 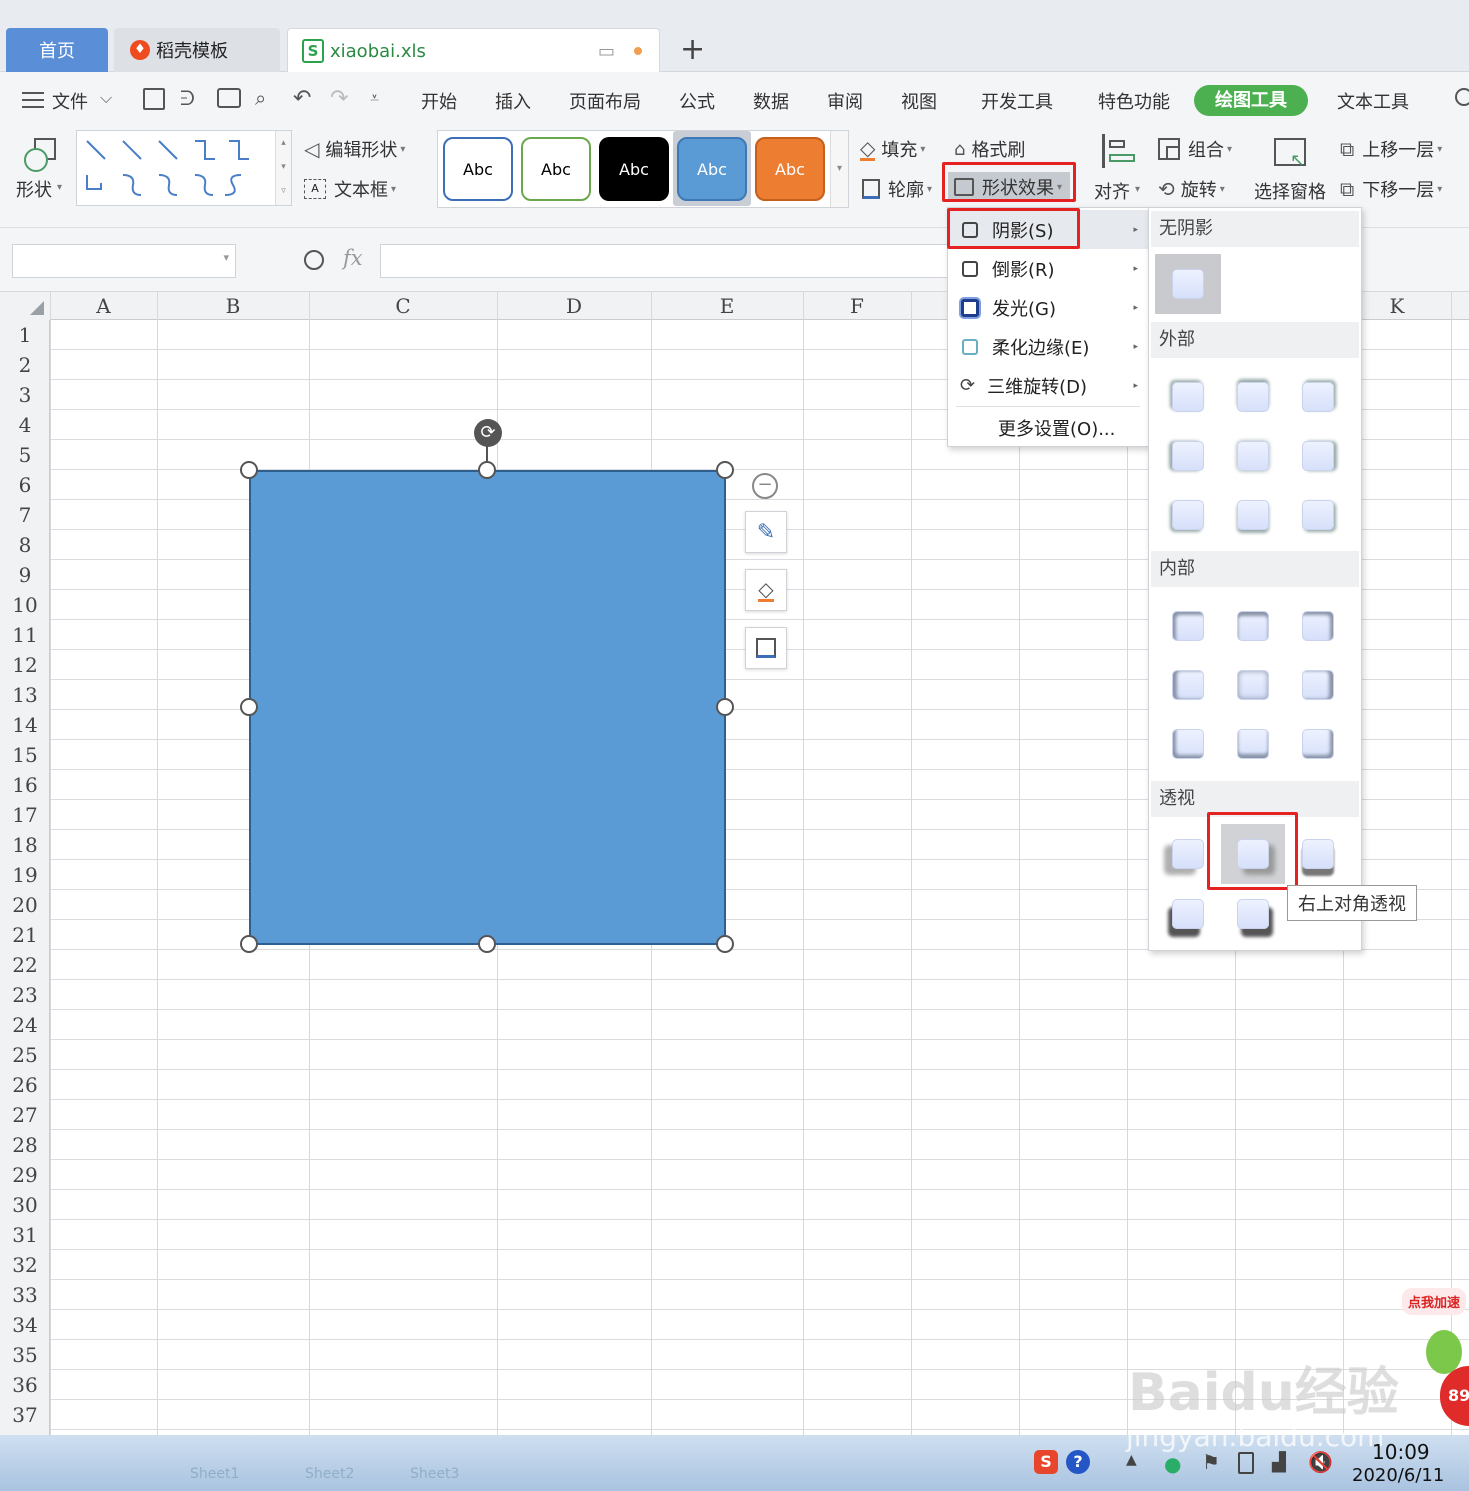 What do you see at coordinates (25, 335) in the screenshot?
I see `row-header: 1` at bounding box center [25, 335].